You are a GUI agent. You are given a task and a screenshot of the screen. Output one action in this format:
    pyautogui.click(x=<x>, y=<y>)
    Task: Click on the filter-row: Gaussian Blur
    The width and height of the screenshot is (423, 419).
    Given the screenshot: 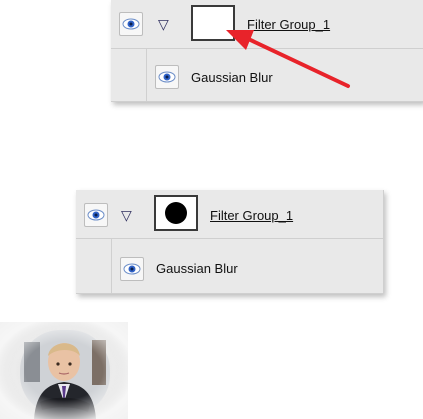 What is the action you would take?
    pyautogui.click(x=247, y=266)
    